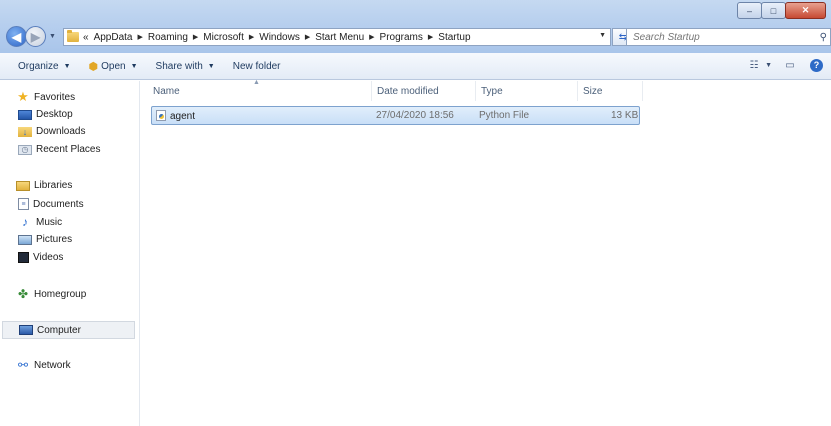 Image resolution: width=831 pixels, height=426 pixels. I want to click on file-name-cell: agent, so click(175, 116).